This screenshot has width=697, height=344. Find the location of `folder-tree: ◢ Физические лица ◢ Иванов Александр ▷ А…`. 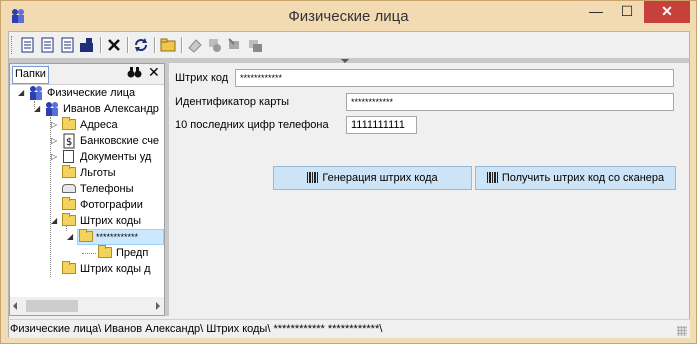

folder-tree: ◢ Физические лица ◢ Иванов Александр ▷ А… is located at coordinates (87, 190).